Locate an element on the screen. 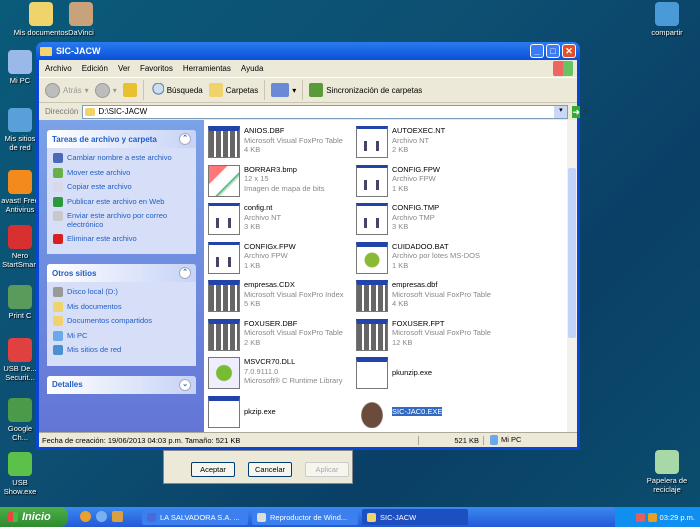  vertical-scrollbar is located at coordinates (572, 276).